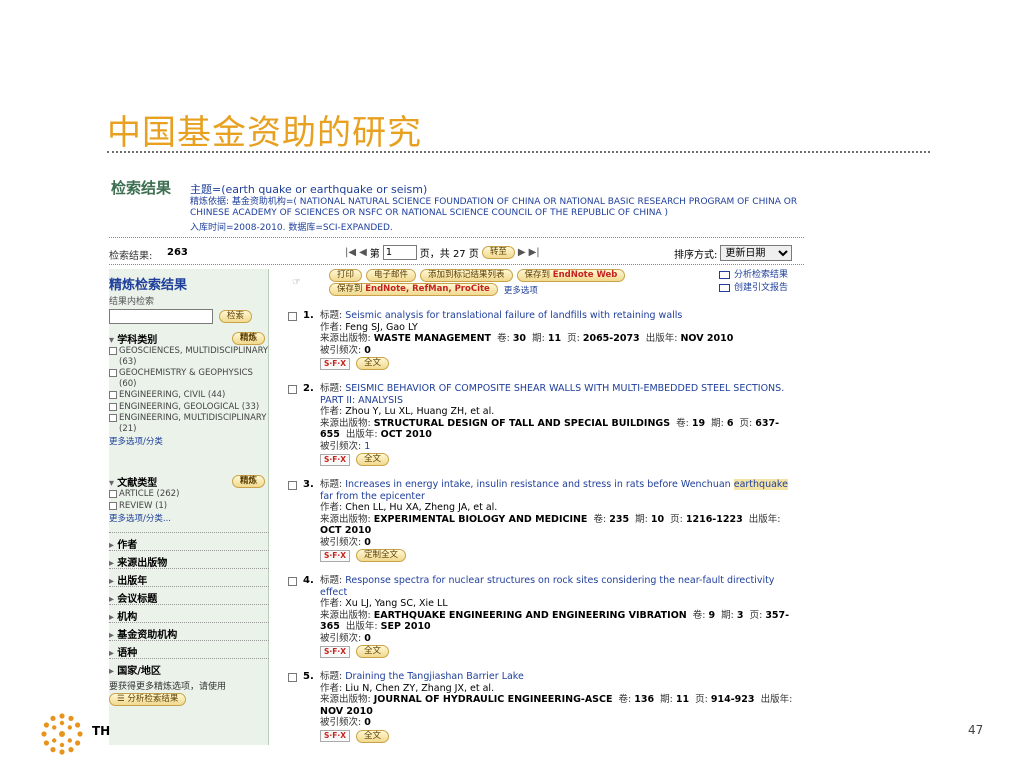  What do you see at coordinates (498, 252) in the screenshot?
I see `go-button: 转至` at bounding box center [498, 252].